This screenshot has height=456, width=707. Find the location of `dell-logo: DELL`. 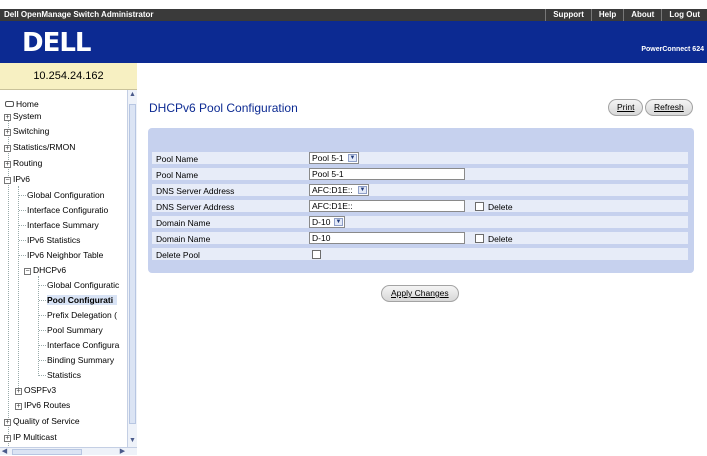

dell-logo: DELL is located at coordinates (56, 43).